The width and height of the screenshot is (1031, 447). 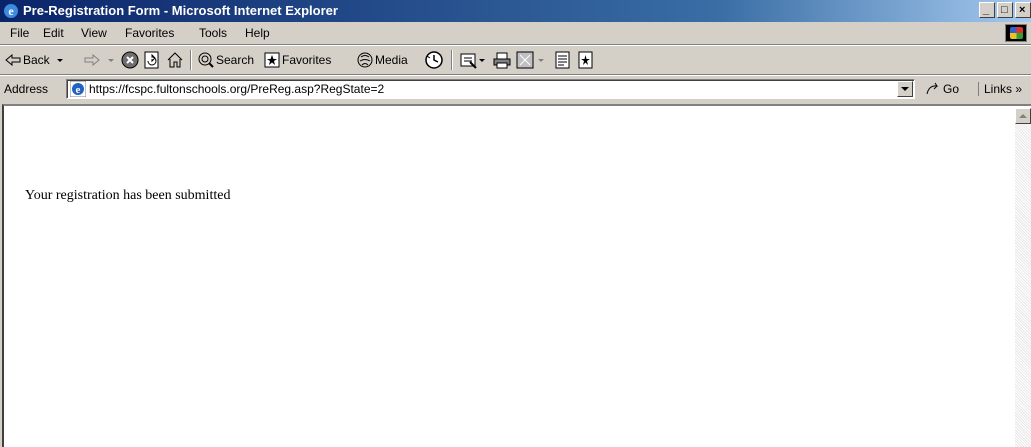 I want to click on close-button: ×, so click(x=1023, y=10).